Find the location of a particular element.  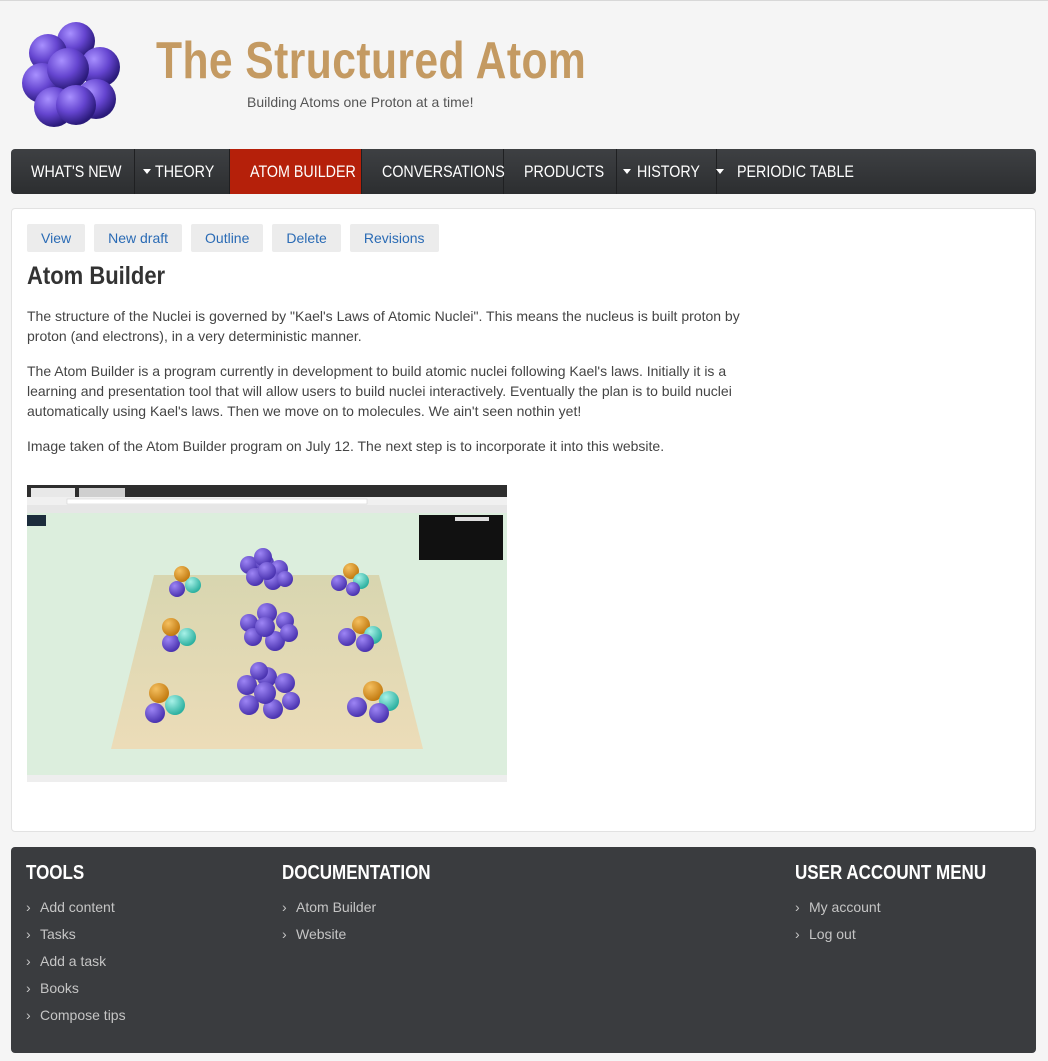

local-tasks-tabs: View New draft Outline Delete Revisions is located at coordinates (237, 238).